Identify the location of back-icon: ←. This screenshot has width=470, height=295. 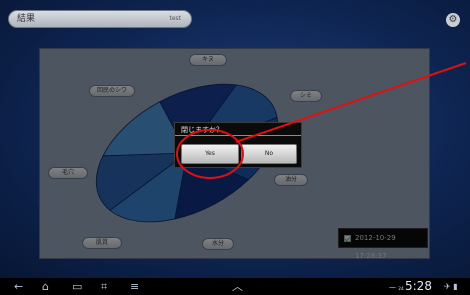
(18, 286).